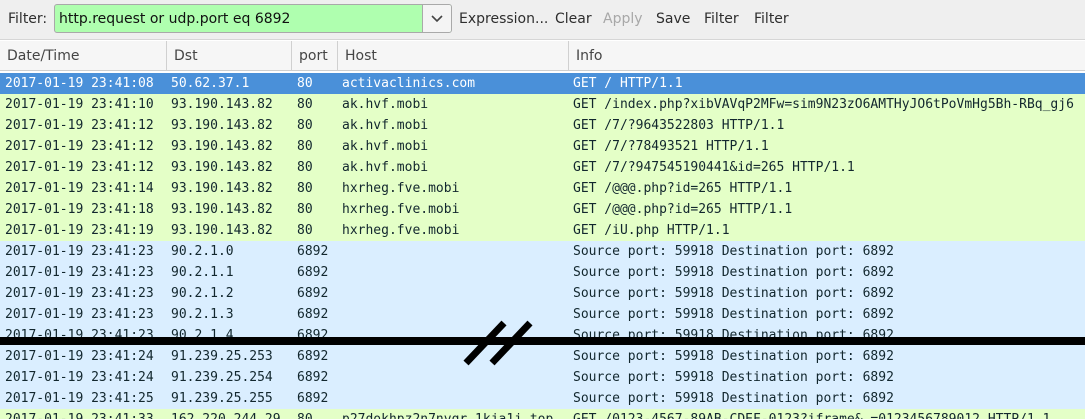  Describe the element at coordinates (623, 19) in the screenshot. I see `apply-button: Apply` at that location.